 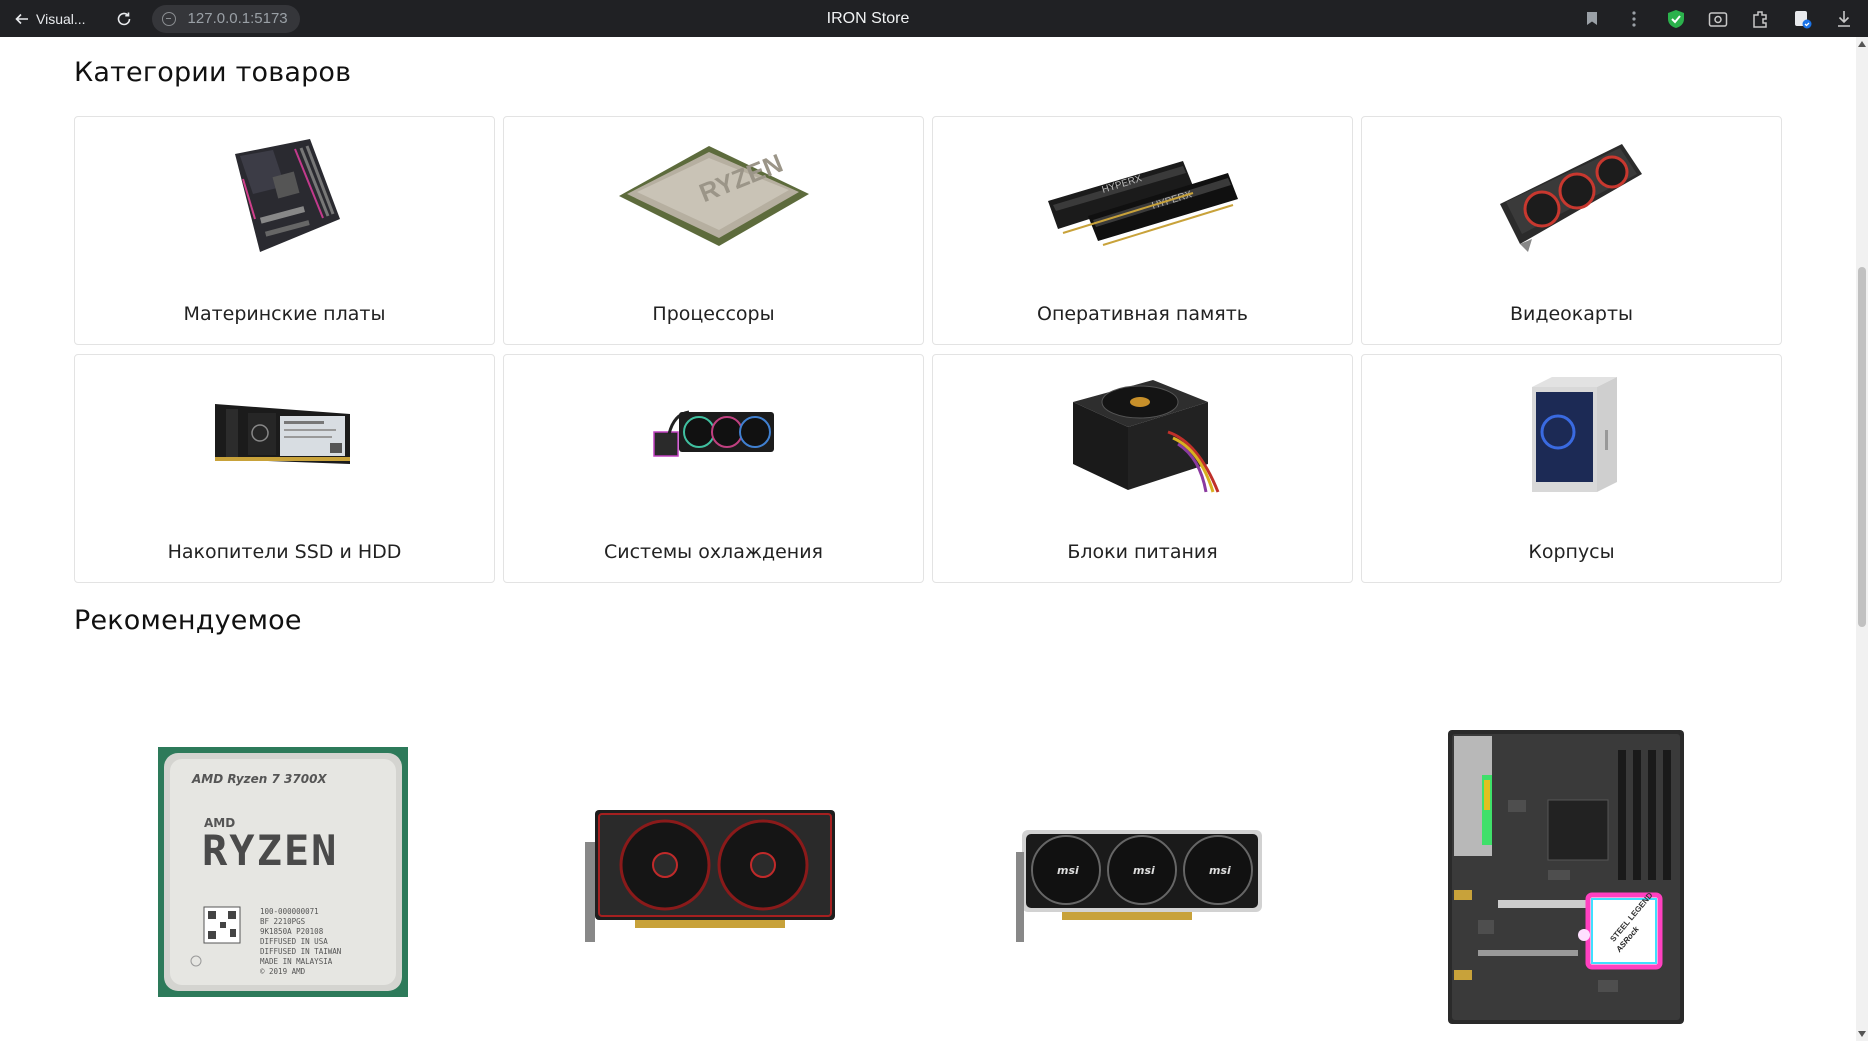 What do you see at coordinates (714, 434) in the screenshot?
I see `cooler-image` at bounding box center [714, 434].